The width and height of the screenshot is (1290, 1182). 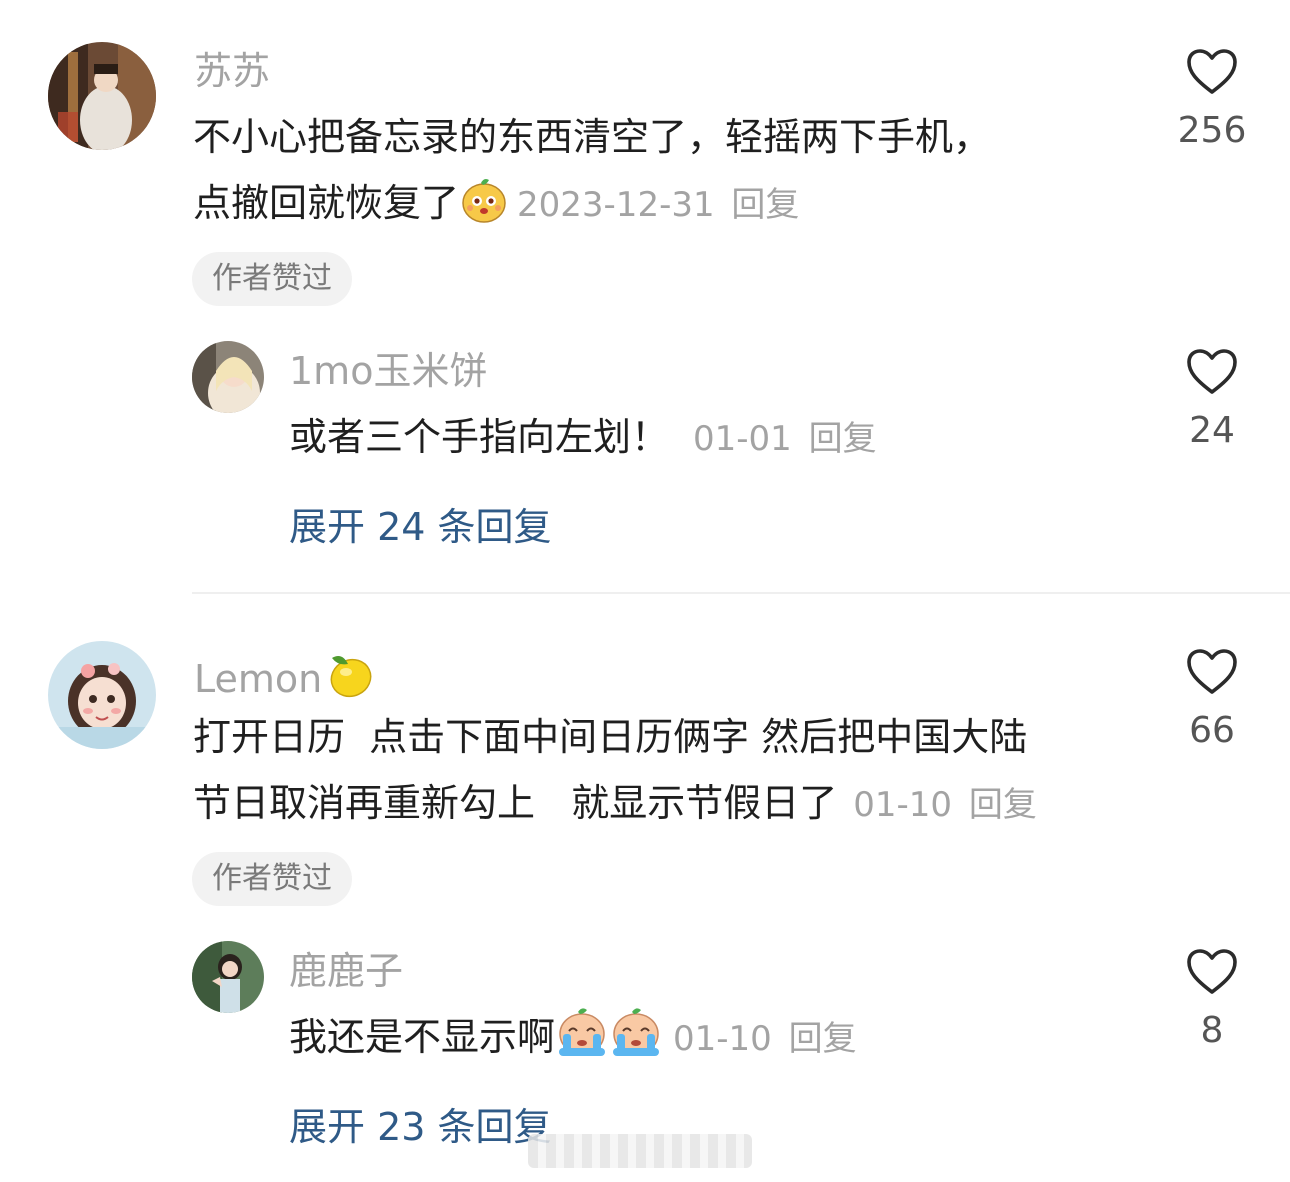 What do you see at coordinates (346, 971) in the screenshot?
I see `reply-username: 鹿鹿子` at bounding box center [346, 971].